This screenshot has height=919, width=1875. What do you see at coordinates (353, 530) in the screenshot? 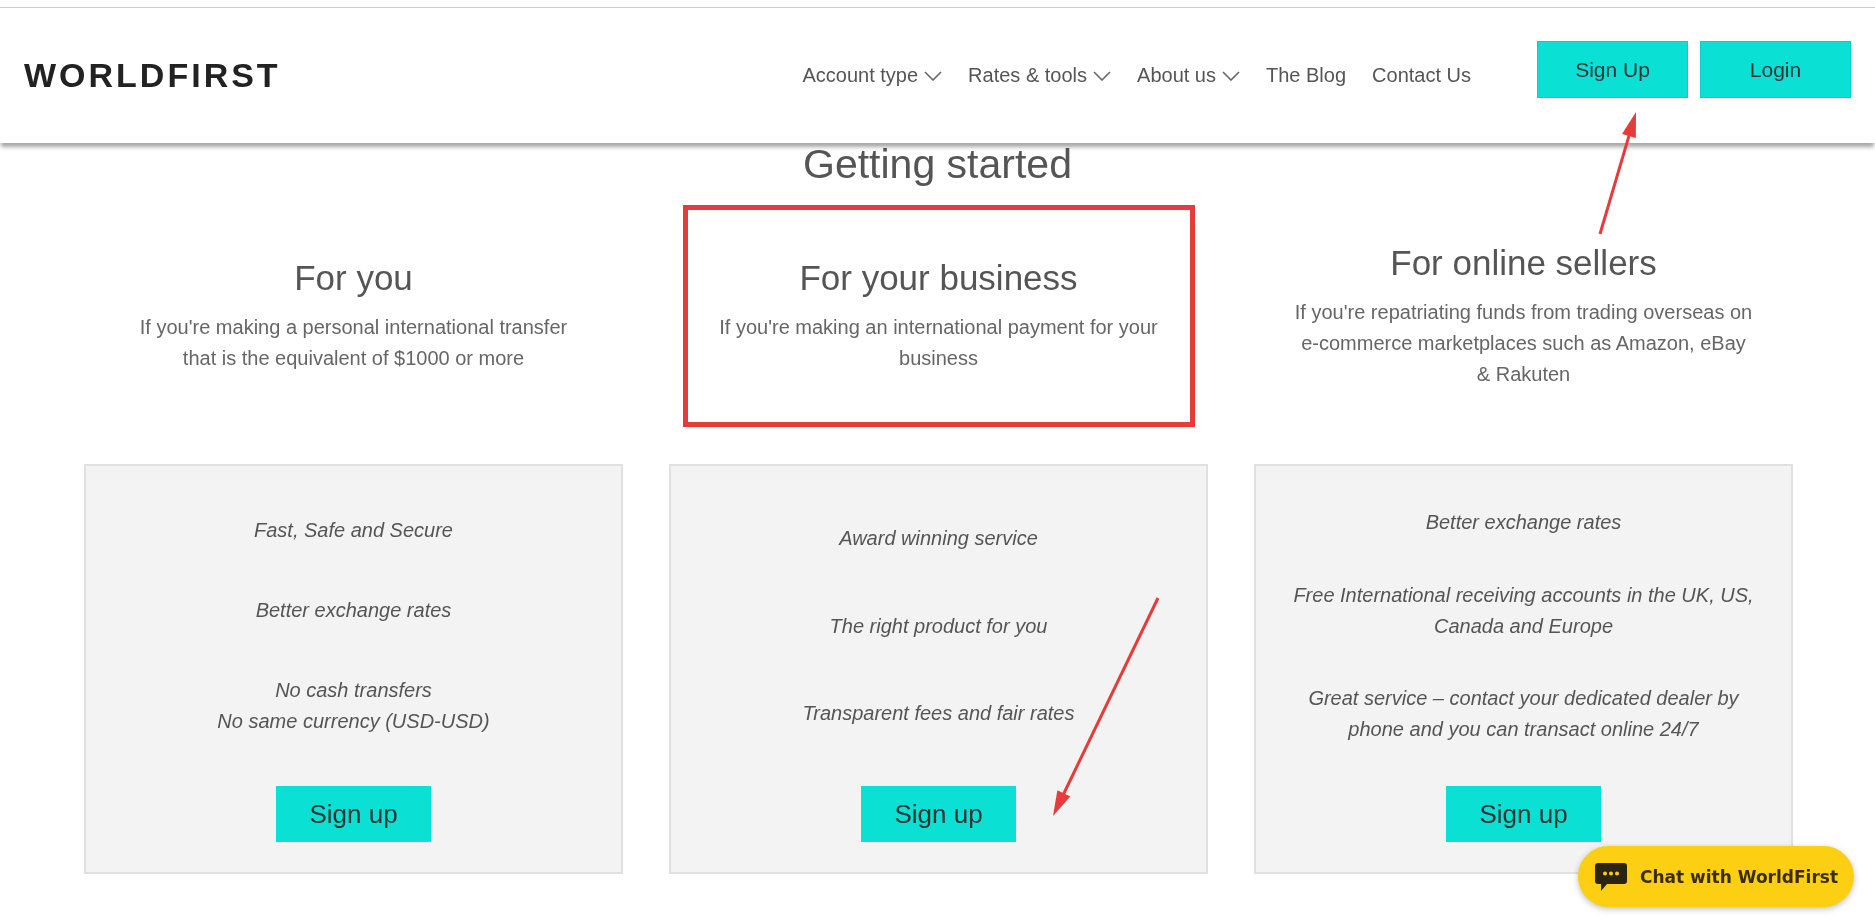
I see `feature-text: Fast, Safe and Secure` at bounding box center [353, 530].